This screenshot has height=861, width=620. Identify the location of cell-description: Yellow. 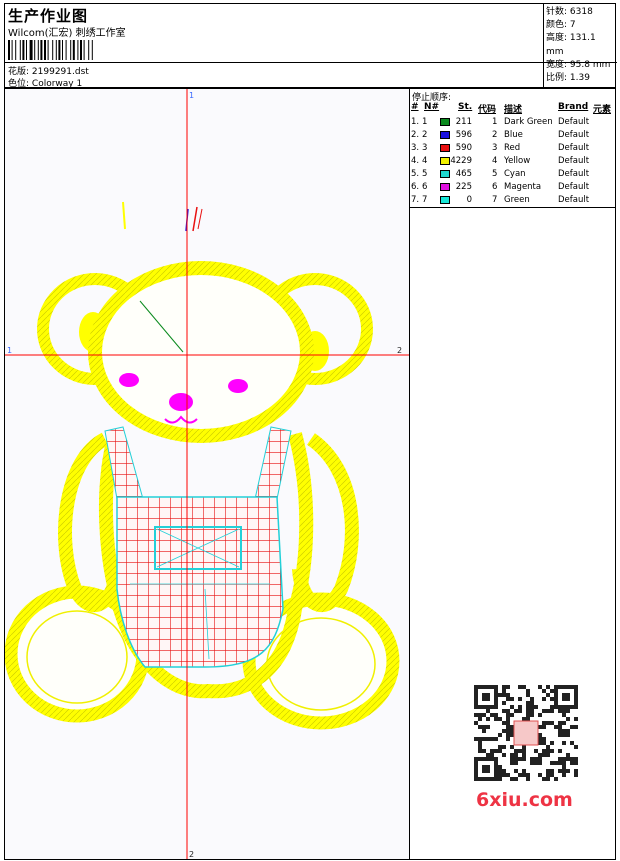
(517, 161).